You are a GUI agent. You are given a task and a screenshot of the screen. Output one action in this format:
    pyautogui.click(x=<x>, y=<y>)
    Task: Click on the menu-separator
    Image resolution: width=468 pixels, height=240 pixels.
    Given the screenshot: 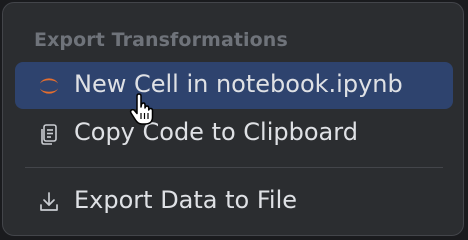 What is the action you would take?
    pyautogui.click(x=234, y=167)
    